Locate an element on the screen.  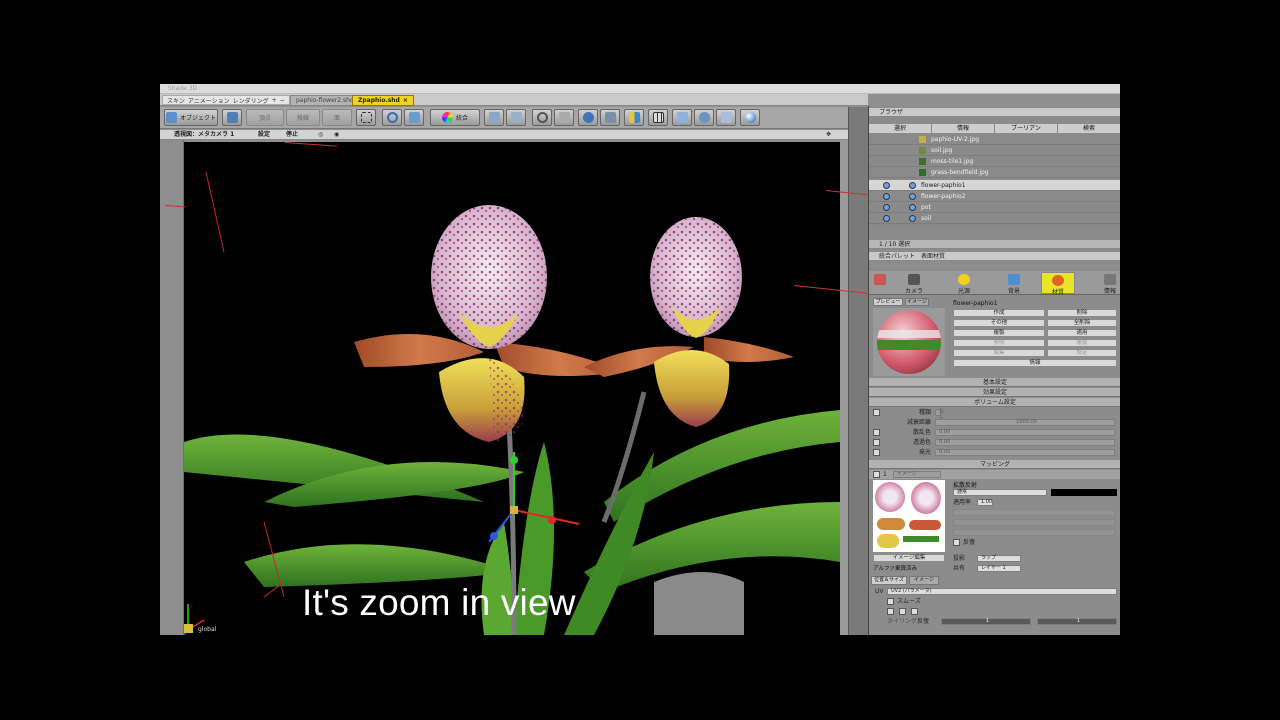
tree-row: soil.jpg is located at coordinates (994, 150).